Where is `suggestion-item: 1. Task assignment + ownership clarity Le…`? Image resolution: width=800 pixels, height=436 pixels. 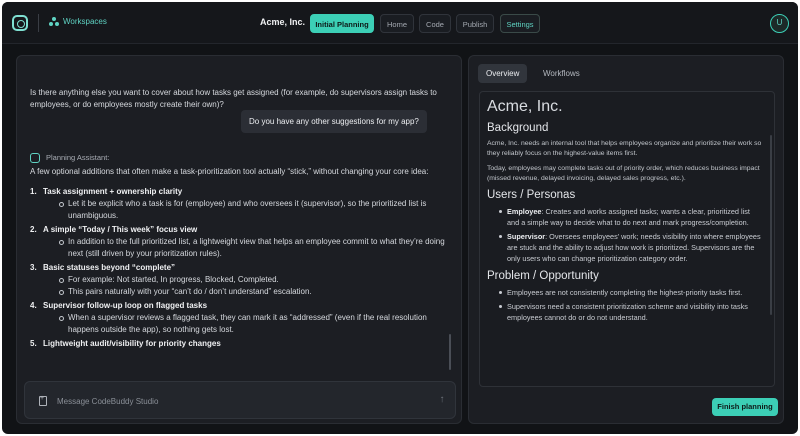 suggestion-item: 1. Task assignment + ownership clarity Le… is located at coordinates (240, 204).